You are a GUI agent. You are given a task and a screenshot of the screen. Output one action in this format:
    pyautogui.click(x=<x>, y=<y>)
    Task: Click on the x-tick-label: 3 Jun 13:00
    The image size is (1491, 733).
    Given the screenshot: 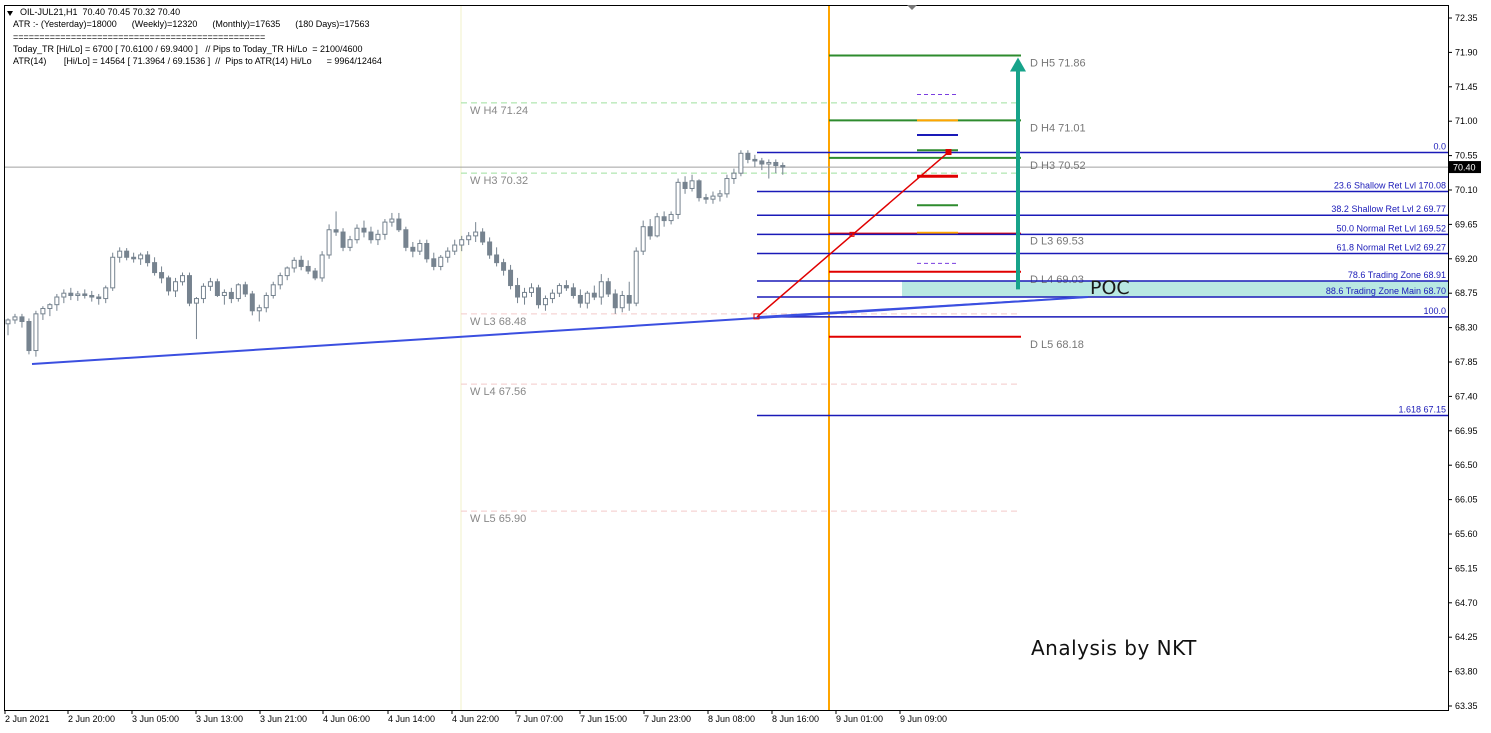 What is the action you would take?
    pyautogui.click(x=219, y=719)
    